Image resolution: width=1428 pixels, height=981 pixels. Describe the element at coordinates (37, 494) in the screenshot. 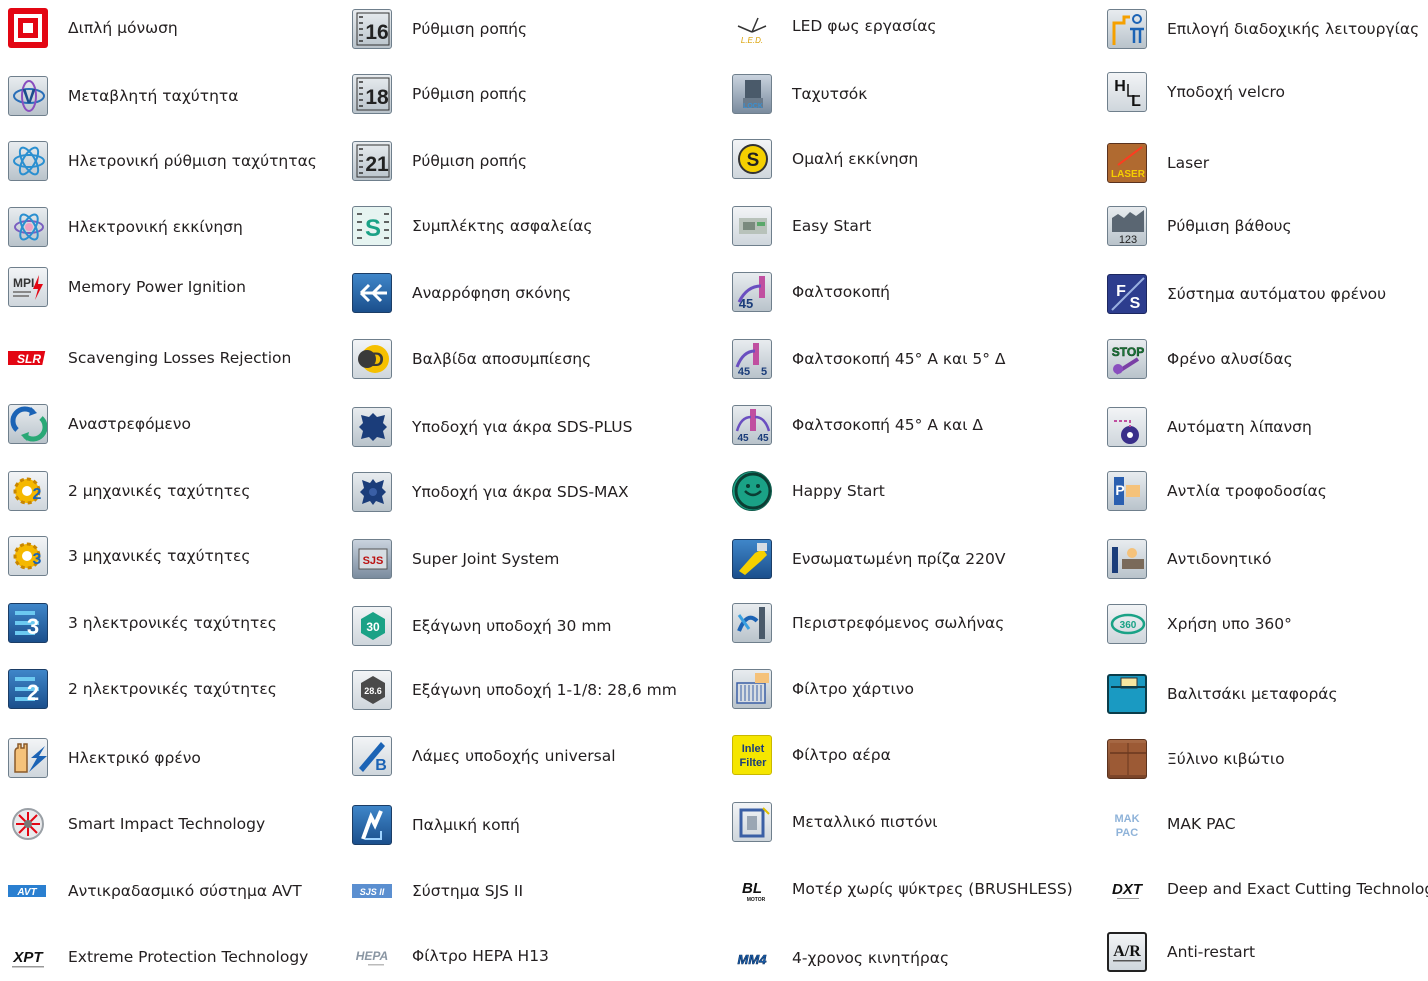

I see `svg-text: 2` at that location.